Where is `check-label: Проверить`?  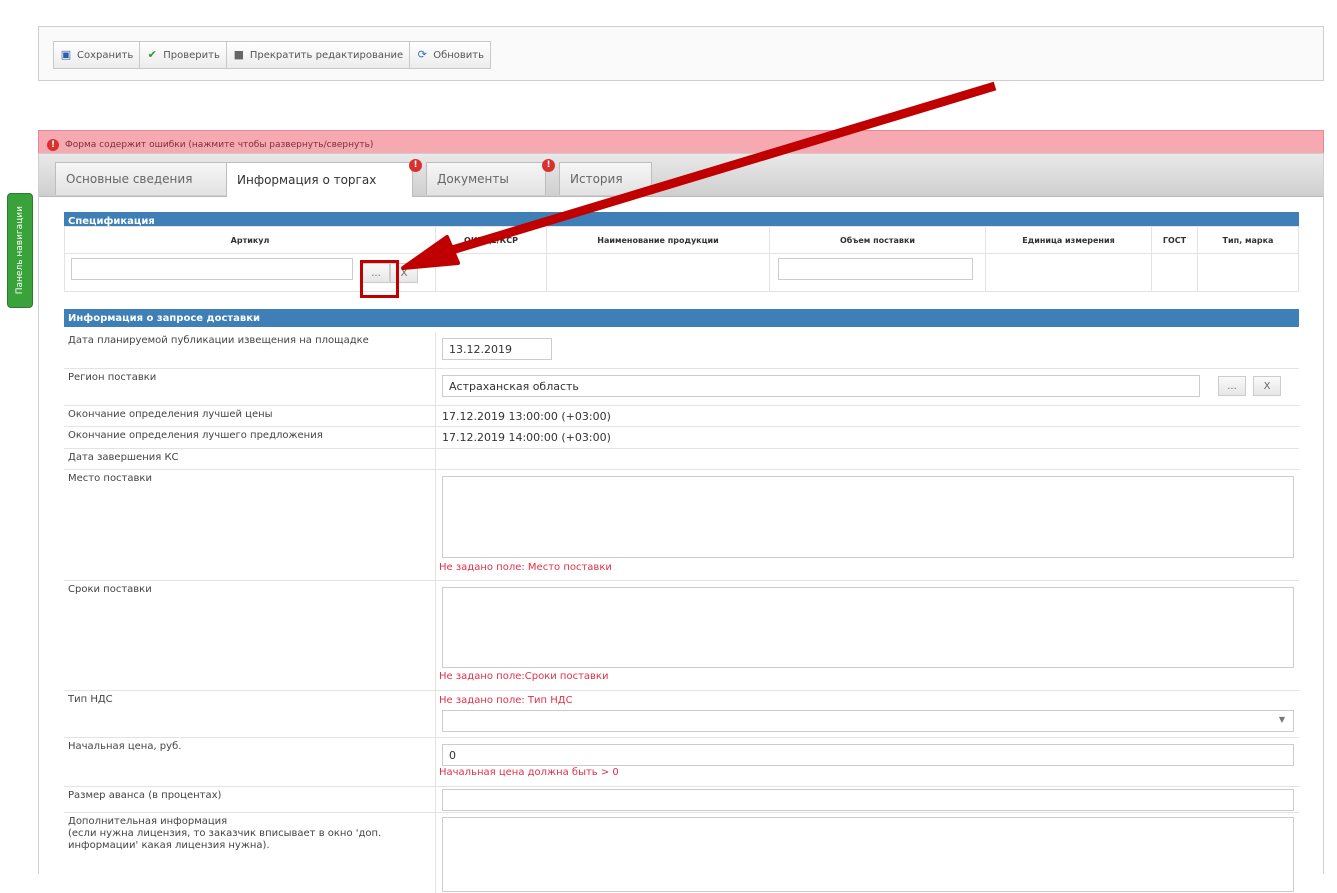 check-label: Проверить is located at coordinates (191, 55).